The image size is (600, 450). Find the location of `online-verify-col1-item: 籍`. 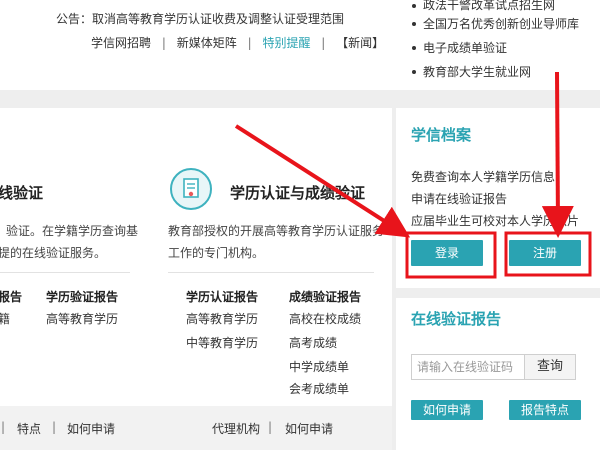

online-verify-col1-item: 籍 is located at coordinates (5, 318).